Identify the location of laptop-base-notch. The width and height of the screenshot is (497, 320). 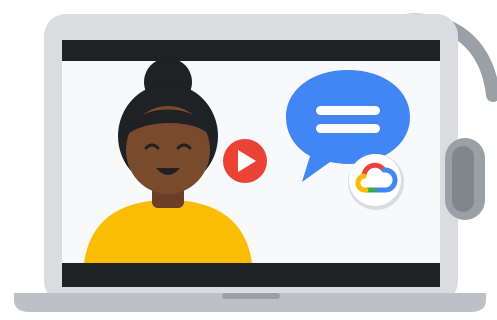
(251, 296).